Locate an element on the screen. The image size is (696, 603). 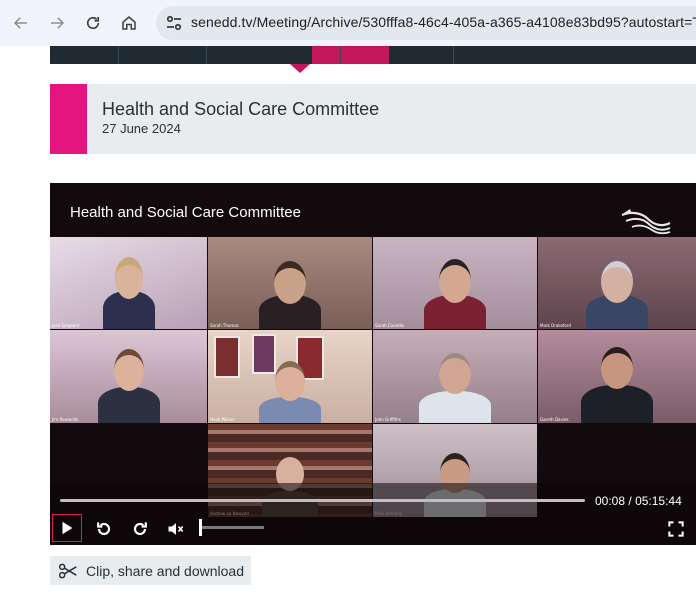
fast-forward-icon is located at coordinates (140, 529).